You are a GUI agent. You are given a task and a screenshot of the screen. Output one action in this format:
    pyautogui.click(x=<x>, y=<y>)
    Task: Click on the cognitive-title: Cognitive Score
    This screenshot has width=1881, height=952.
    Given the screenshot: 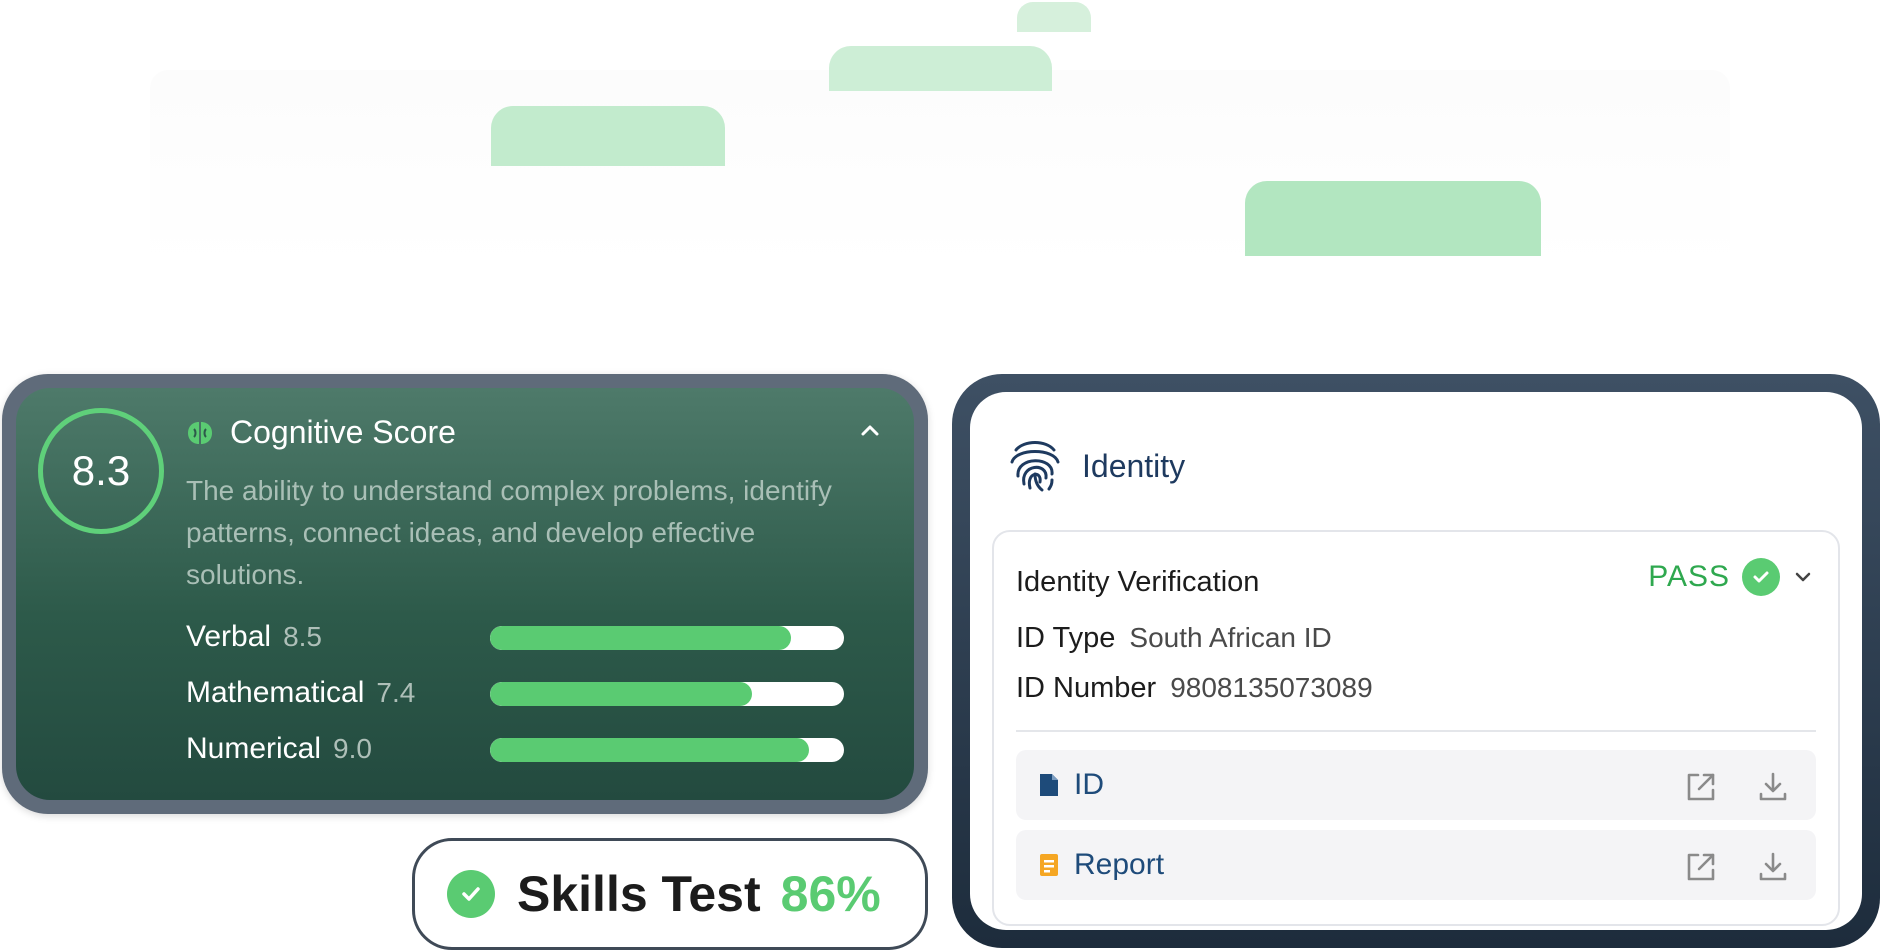 What is the action you would take?
    pyautogui.click(x=343, y=432)
    